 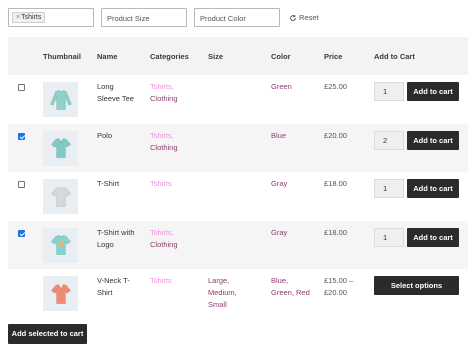 I want to click on price-line: £15.00 –, so click(x=339, y=280).